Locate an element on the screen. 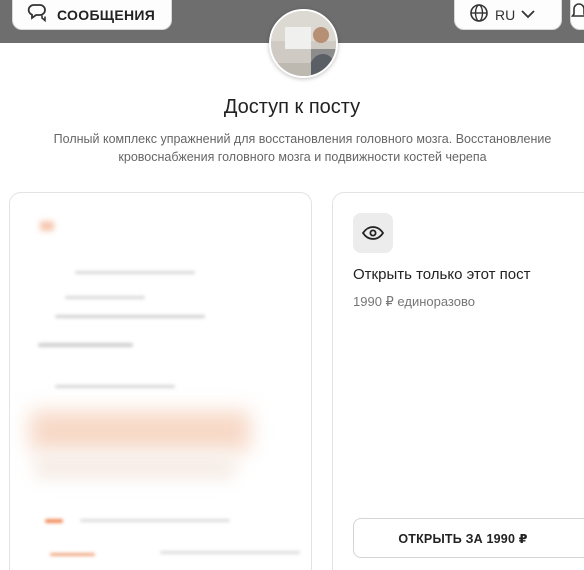 Image resolution: width=584 pixels, height=570 pixels. notifications-button is located at coordinates (577, 15).